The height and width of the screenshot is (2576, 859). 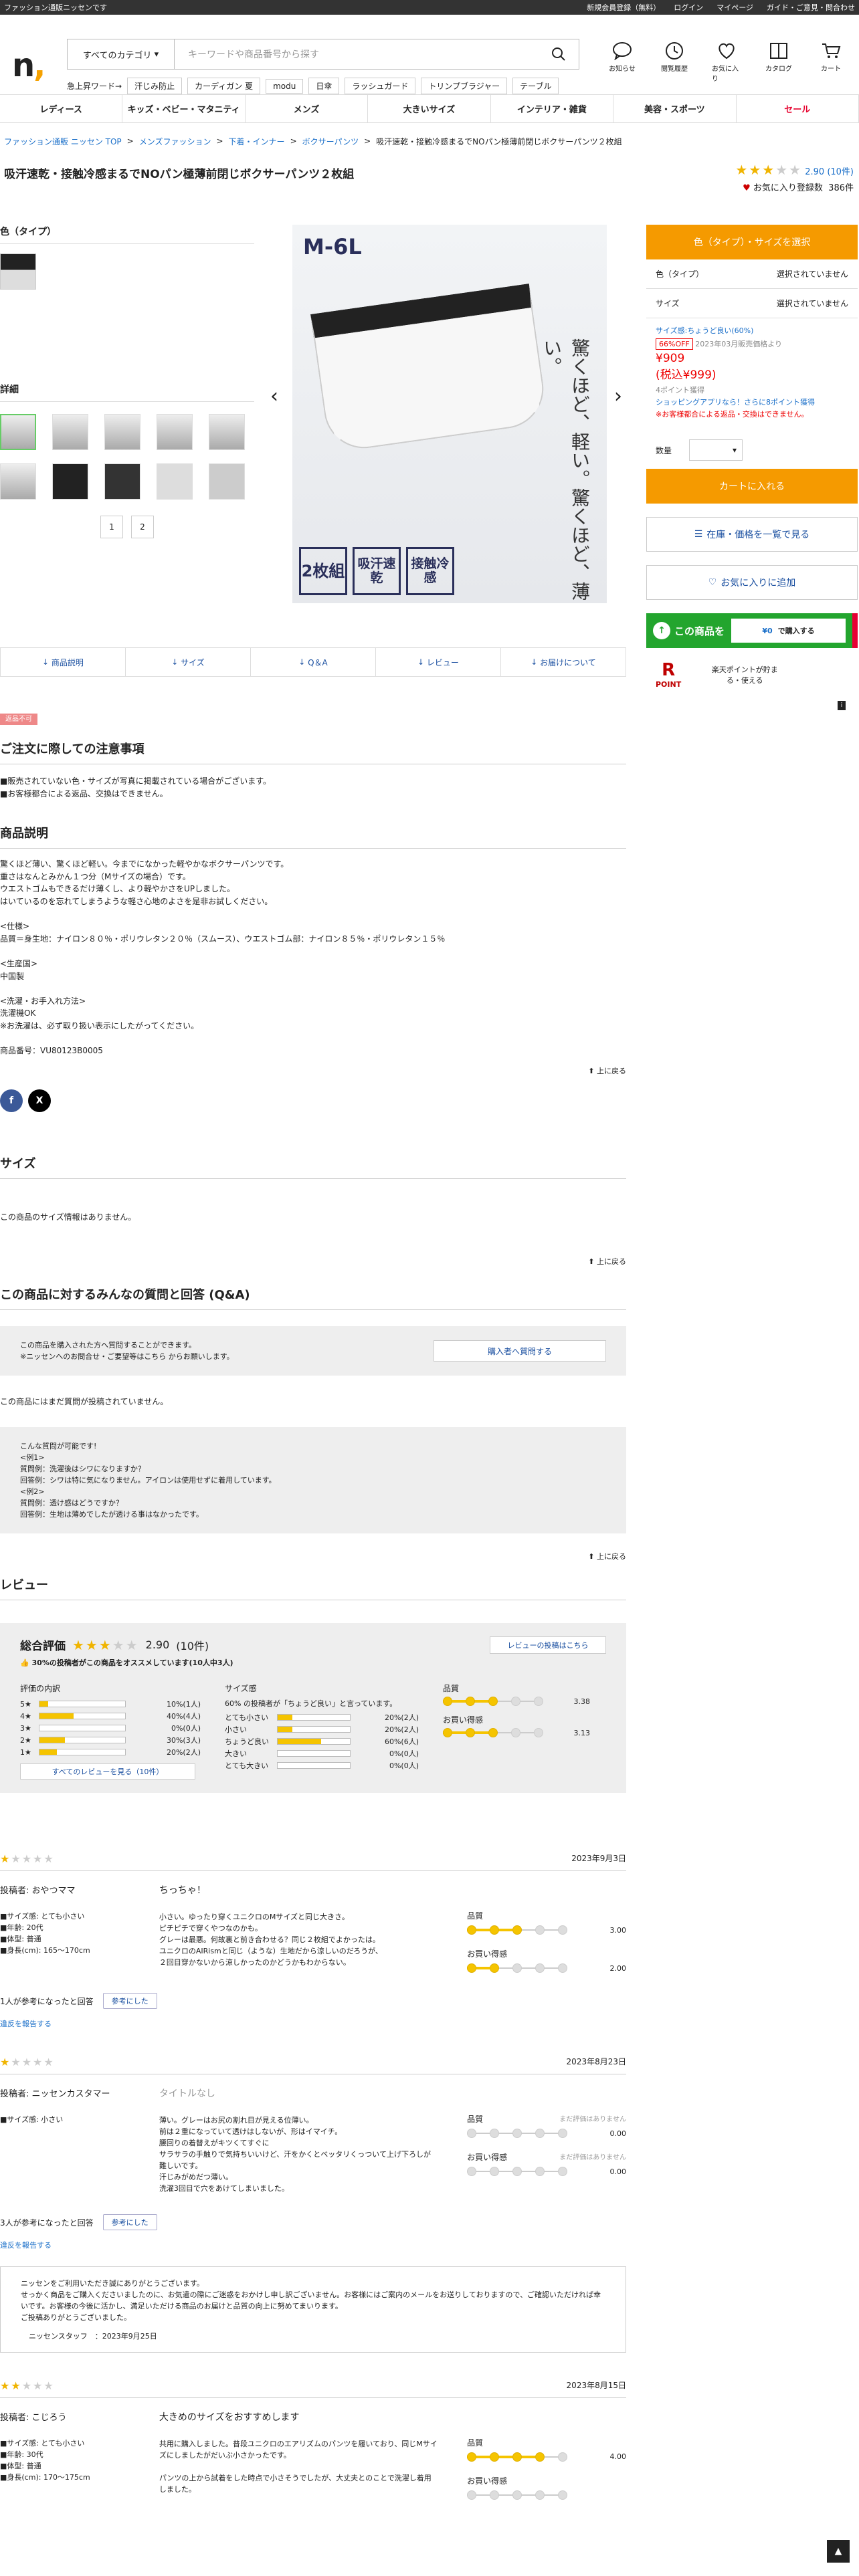 I want to click on x-icon: X, so click(x=39, y=1101).